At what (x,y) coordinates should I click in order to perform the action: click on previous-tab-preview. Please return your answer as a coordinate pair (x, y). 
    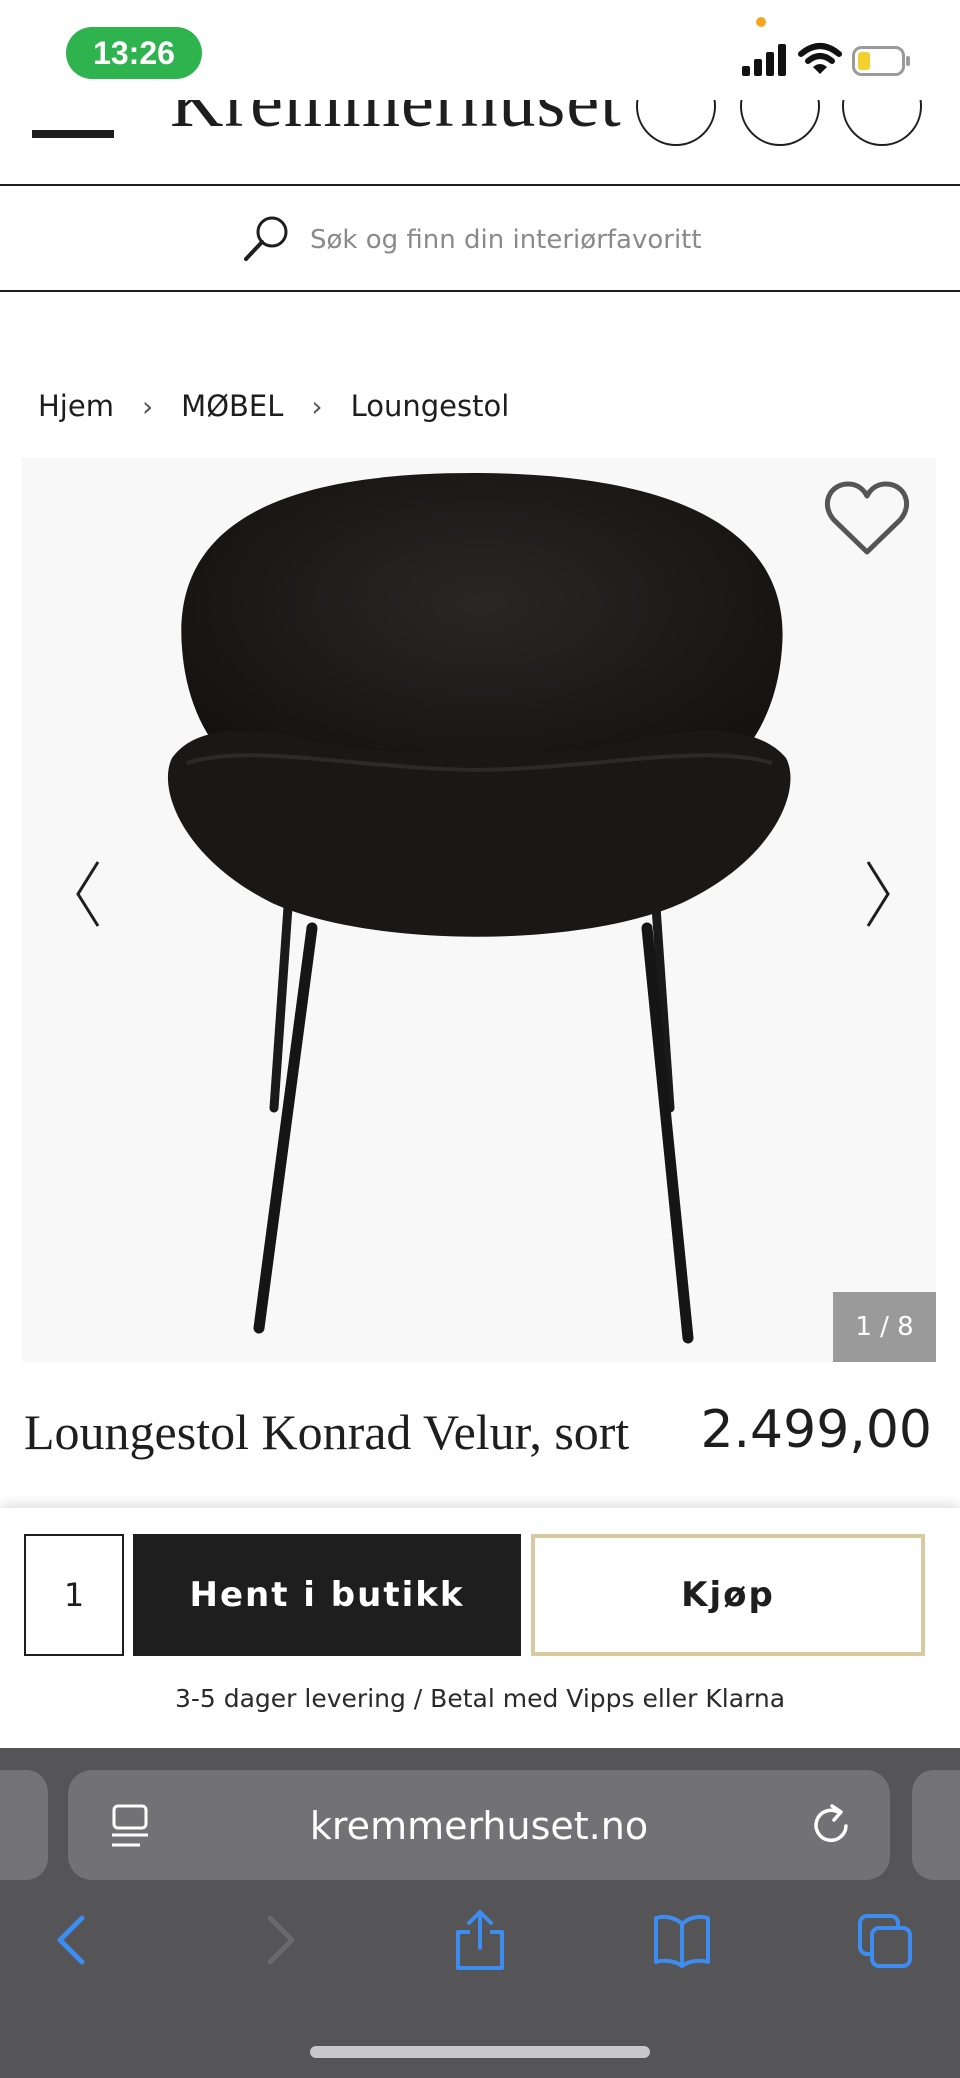
    Looking at the image, I should click on (24, 1825).